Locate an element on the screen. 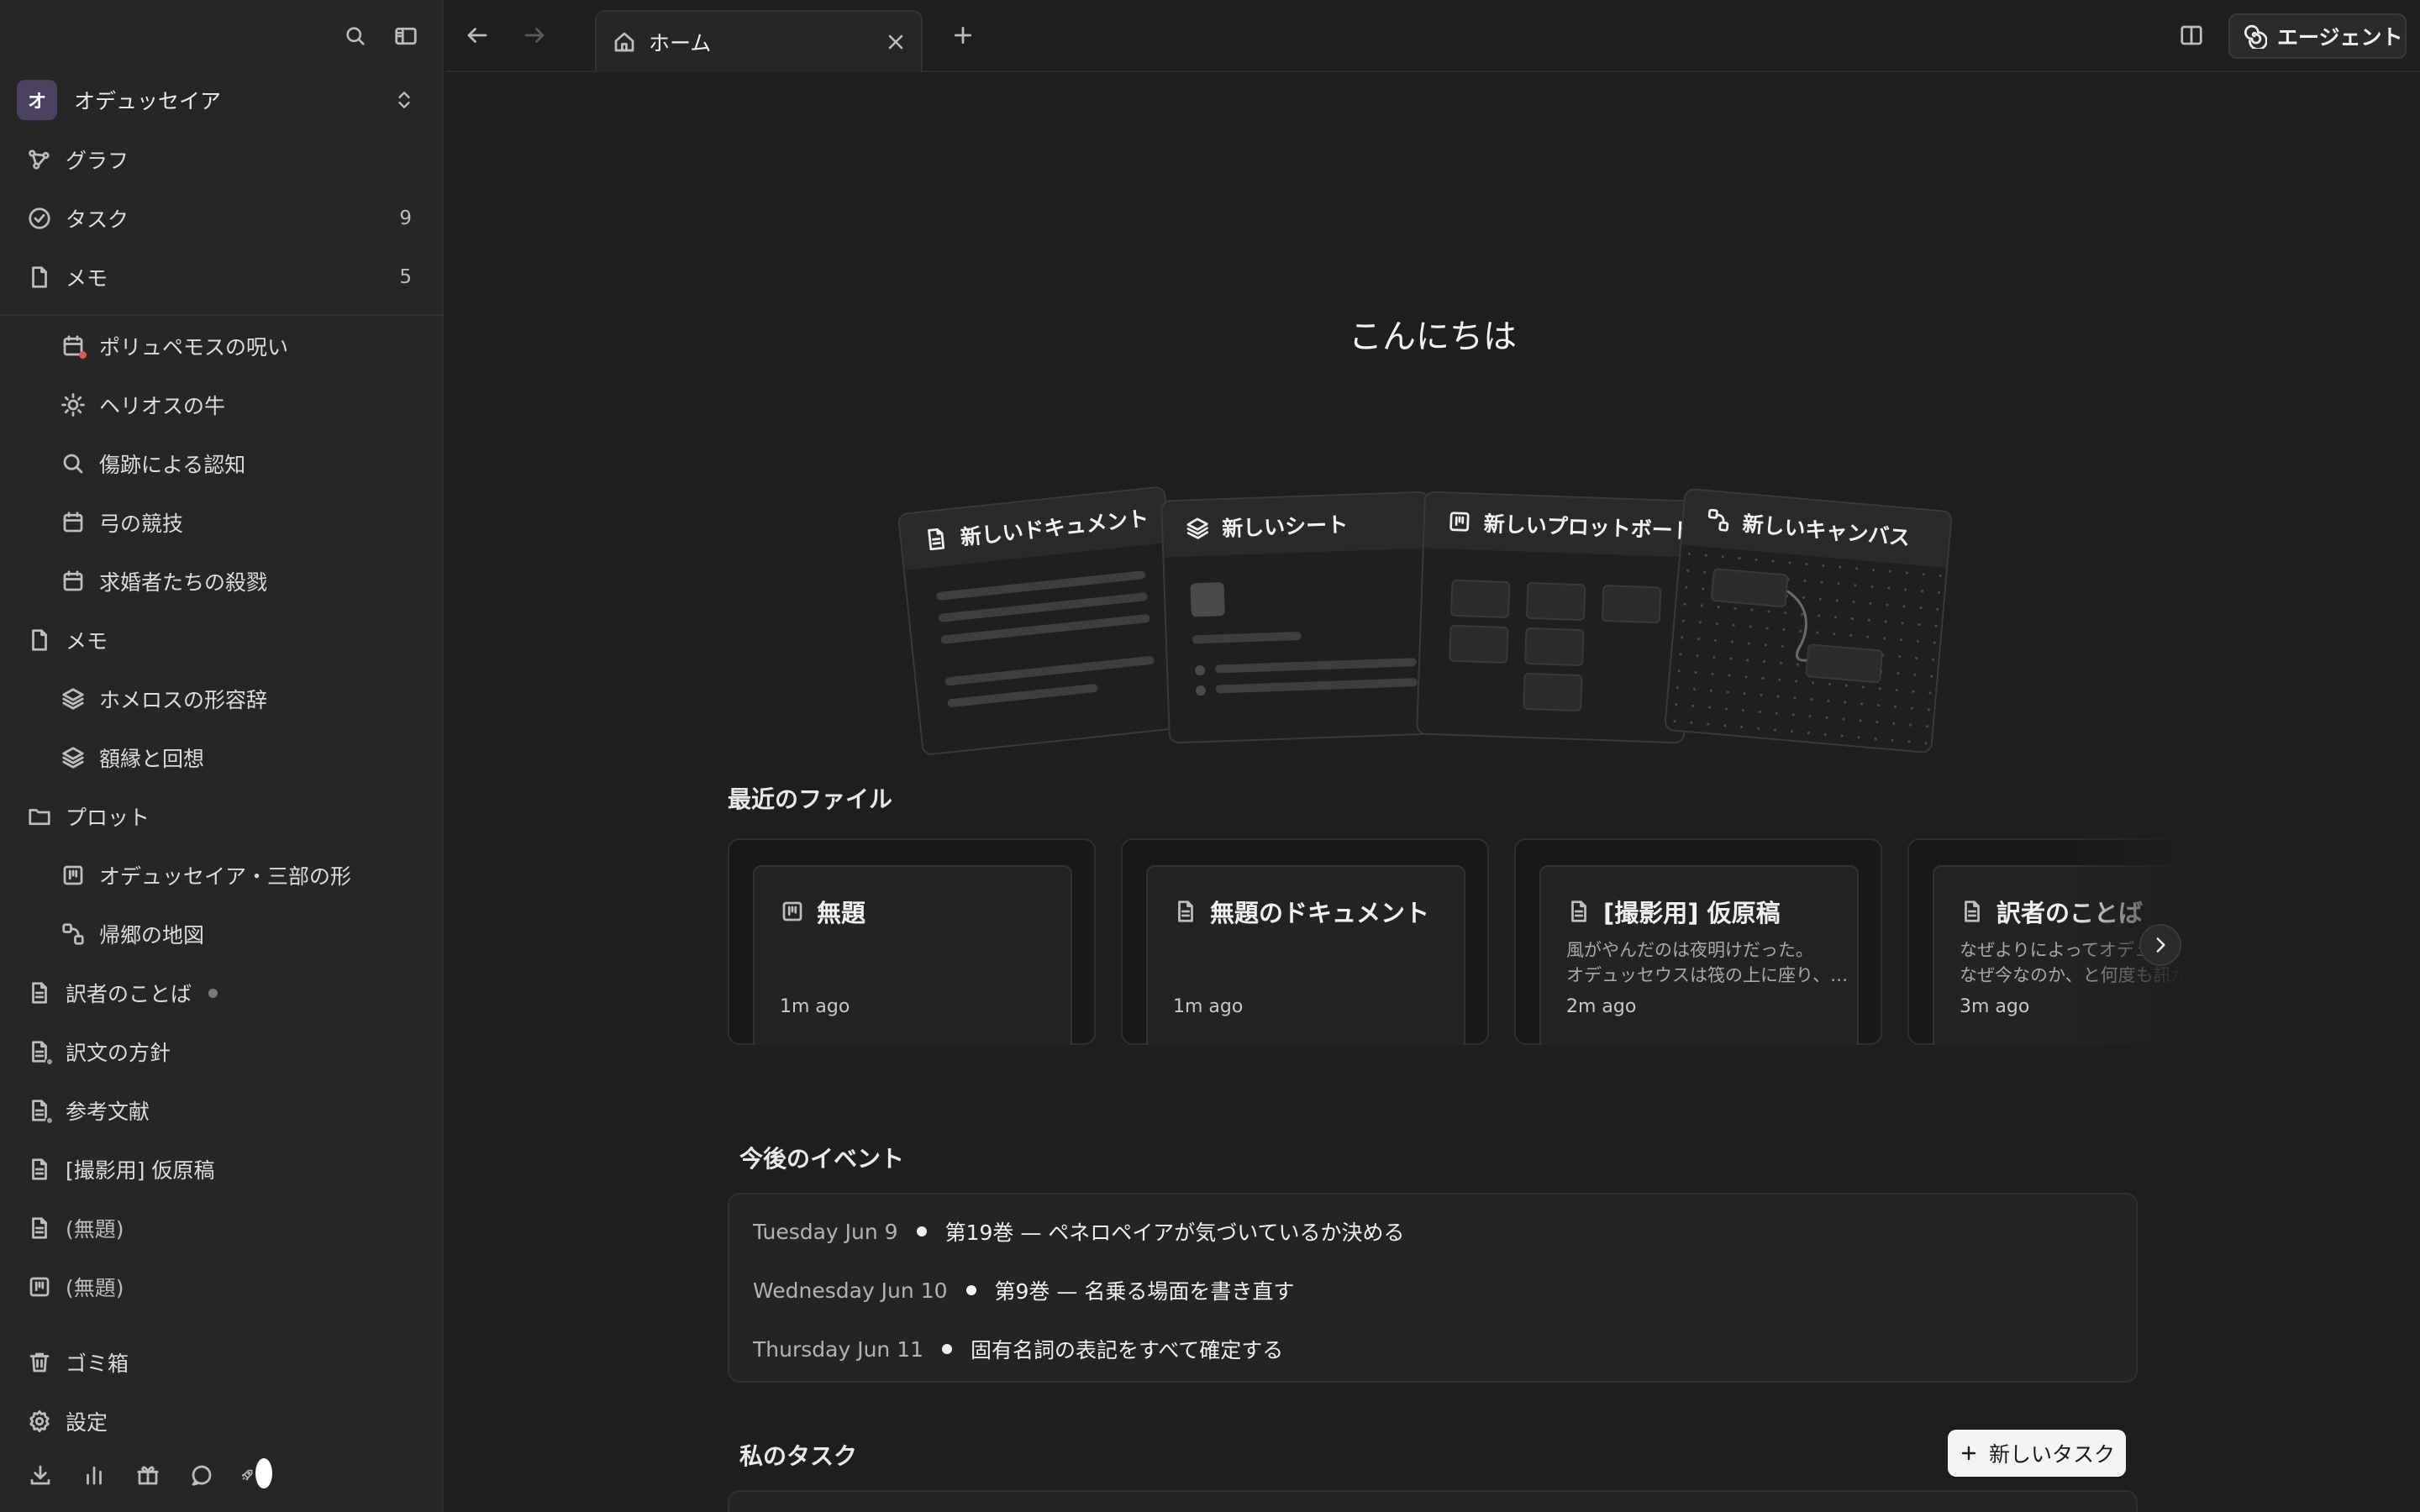  sidebar-item-label: メモ is located at coordinates (87, 641).